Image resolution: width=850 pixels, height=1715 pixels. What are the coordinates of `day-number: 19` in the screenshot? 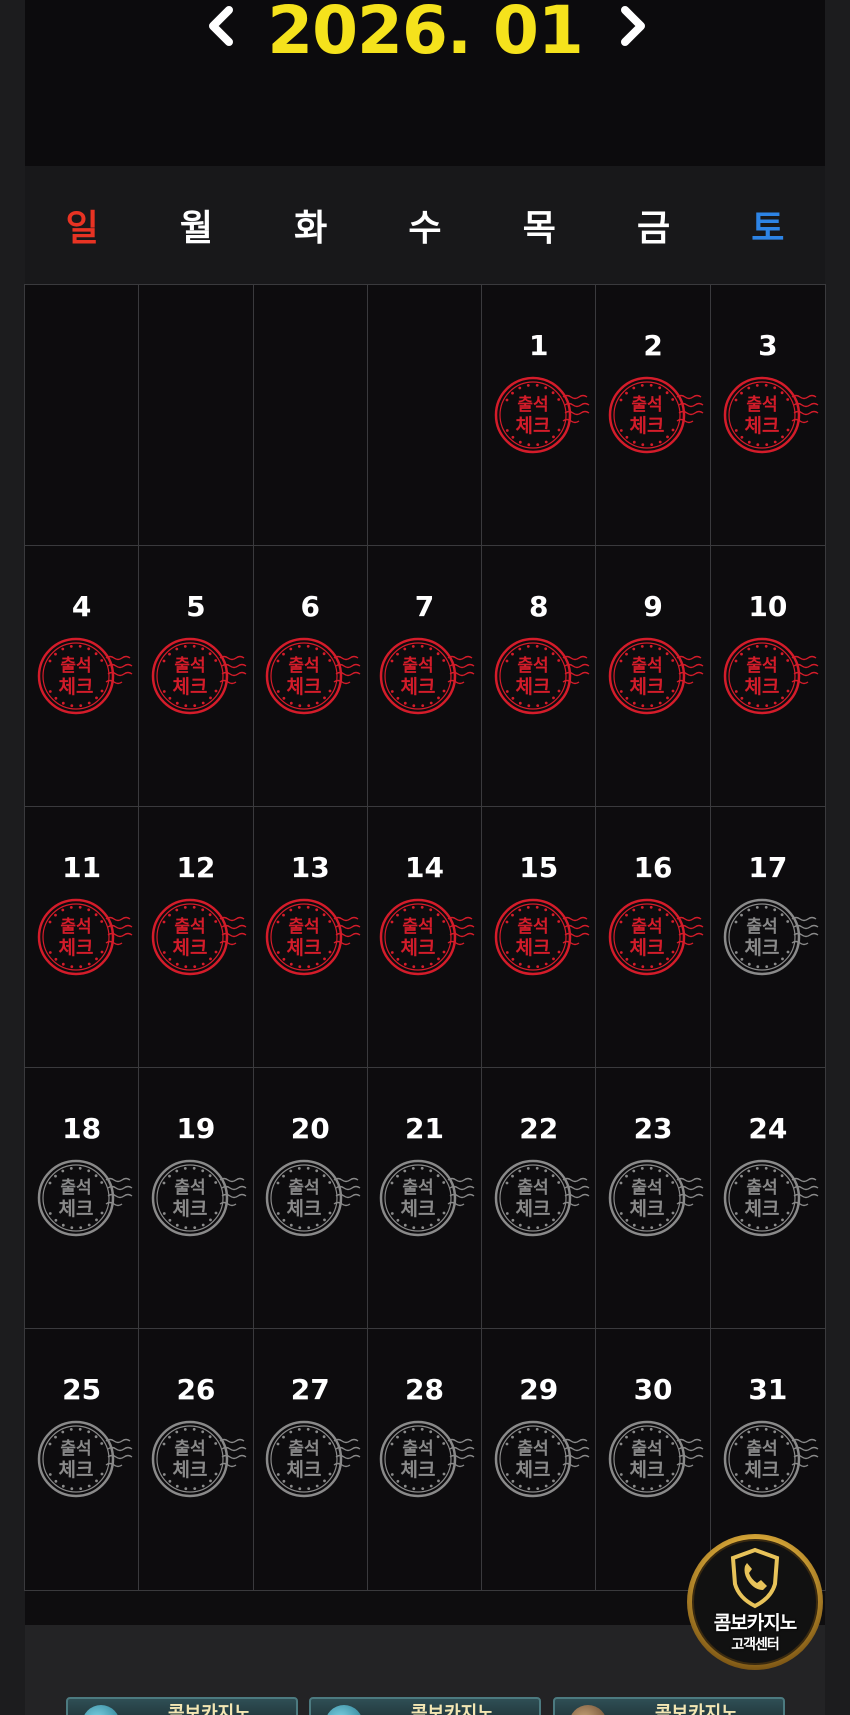 It's located at (196, 1128).